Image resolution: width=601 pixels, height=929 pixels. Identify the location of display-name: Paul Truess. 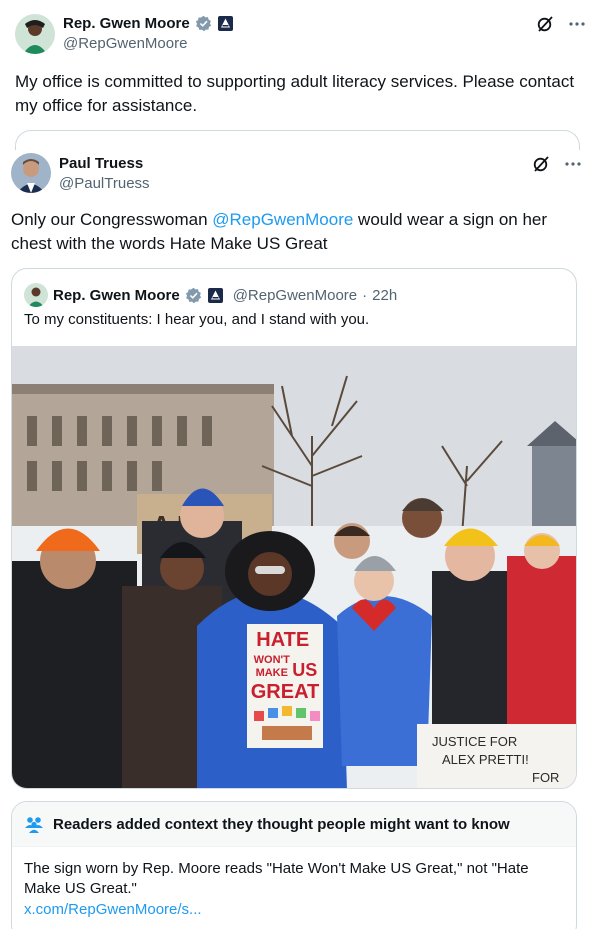
(101, 163).